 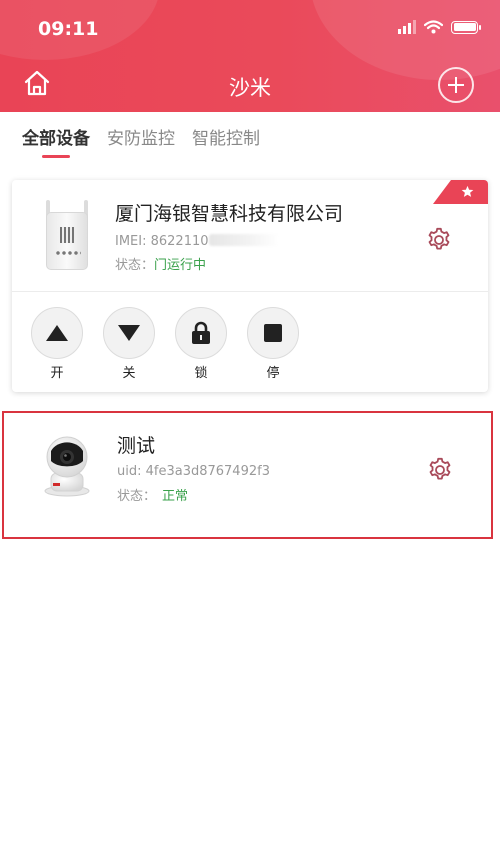 I want to click on stop-button, so click(x=273, y=333).